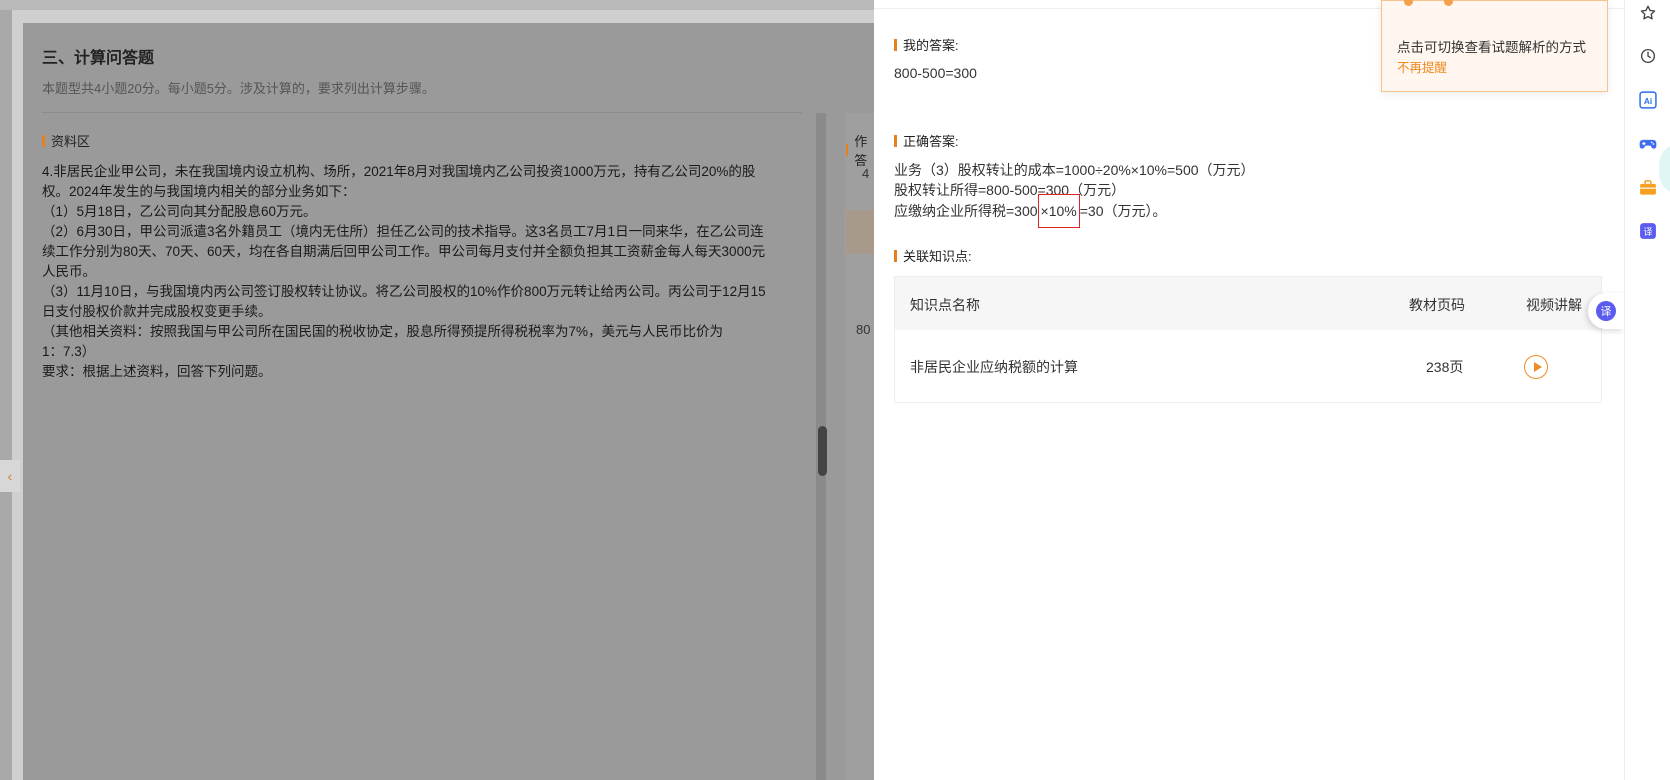  What do you see at coordinates (966, 211) in the screenshot?
I see `correct-line-part: 应缴纳企业所得税=300` at bounding box center [966, 211].